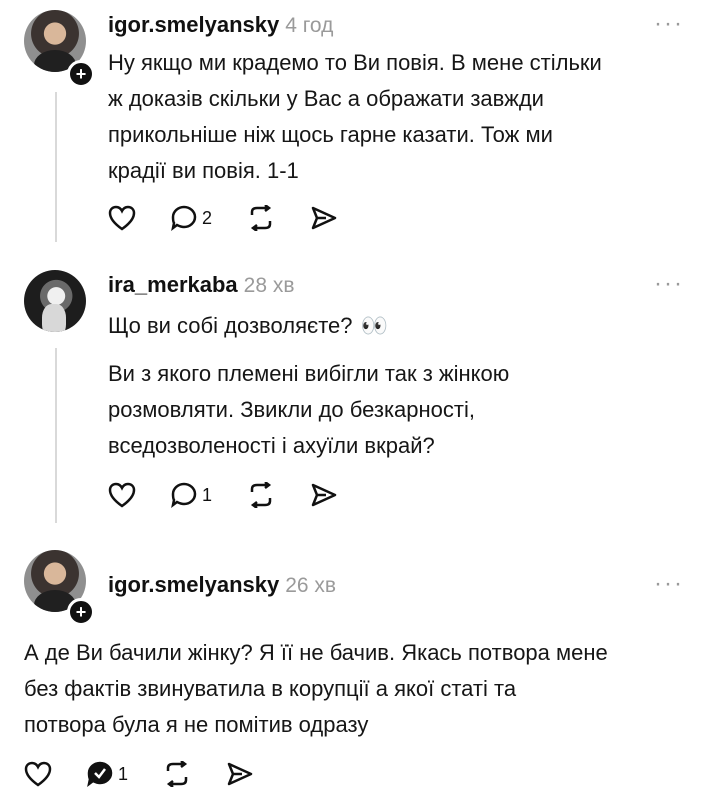 This screenshot has width=706, height=800. What do you see at coordinates (220, 25) in the screenshot?
I see `username: igor.smelyansky 4 год` at bounding box center [220, 25].